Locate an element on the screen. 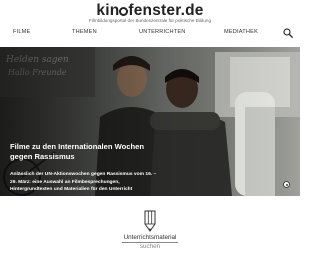 The height and width of the screenshot is (257, 320). nav-item-filme: FILME is located at coordinates (21, 32).